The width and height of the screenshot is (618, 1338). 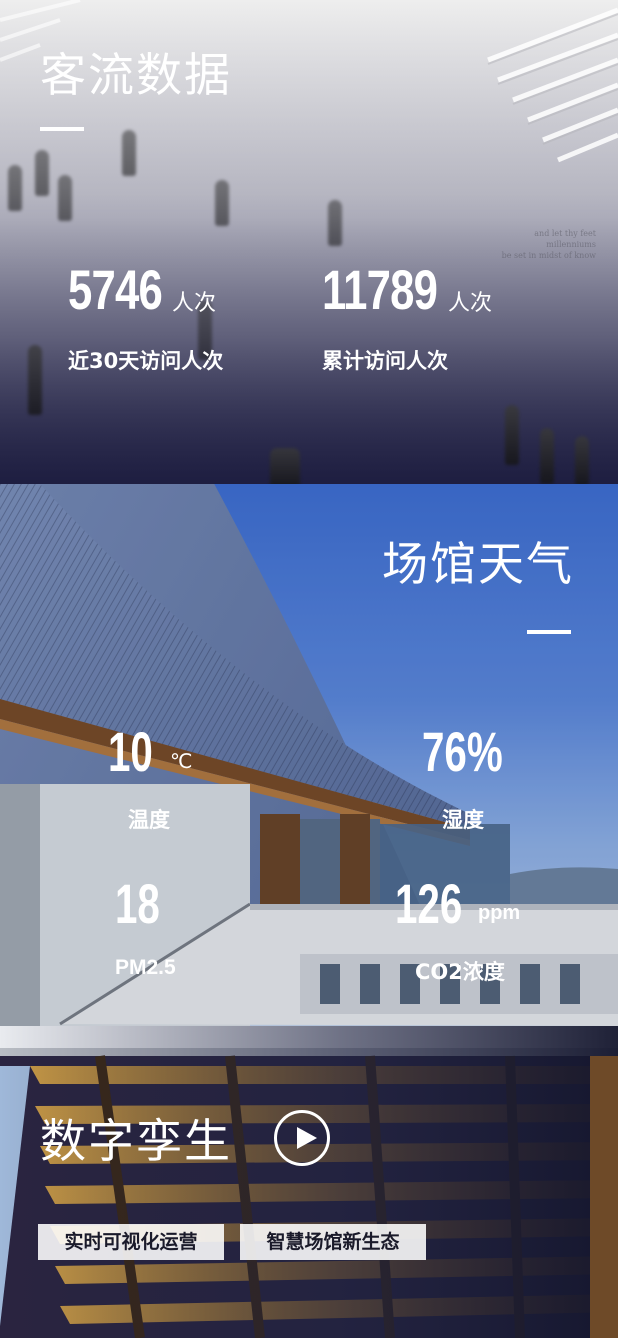 I want to click on tag-realtime-visualization: 实时可视化运营, so click(x=131, y=1242).